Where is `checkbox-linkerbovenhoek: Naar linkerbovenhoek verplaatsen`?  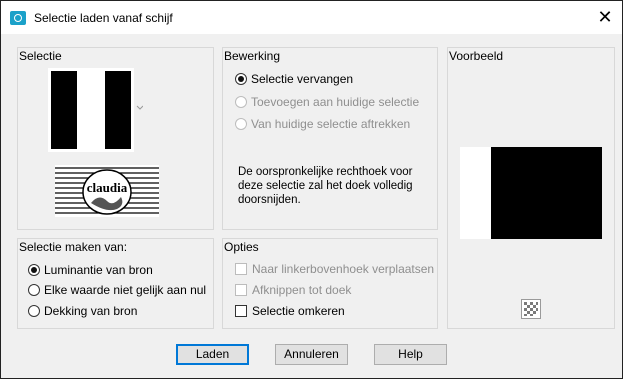
checkbox-linkerbovenhoek: Naar linkerbovenhoek verplaatsen is located at coordinates (334, 269).